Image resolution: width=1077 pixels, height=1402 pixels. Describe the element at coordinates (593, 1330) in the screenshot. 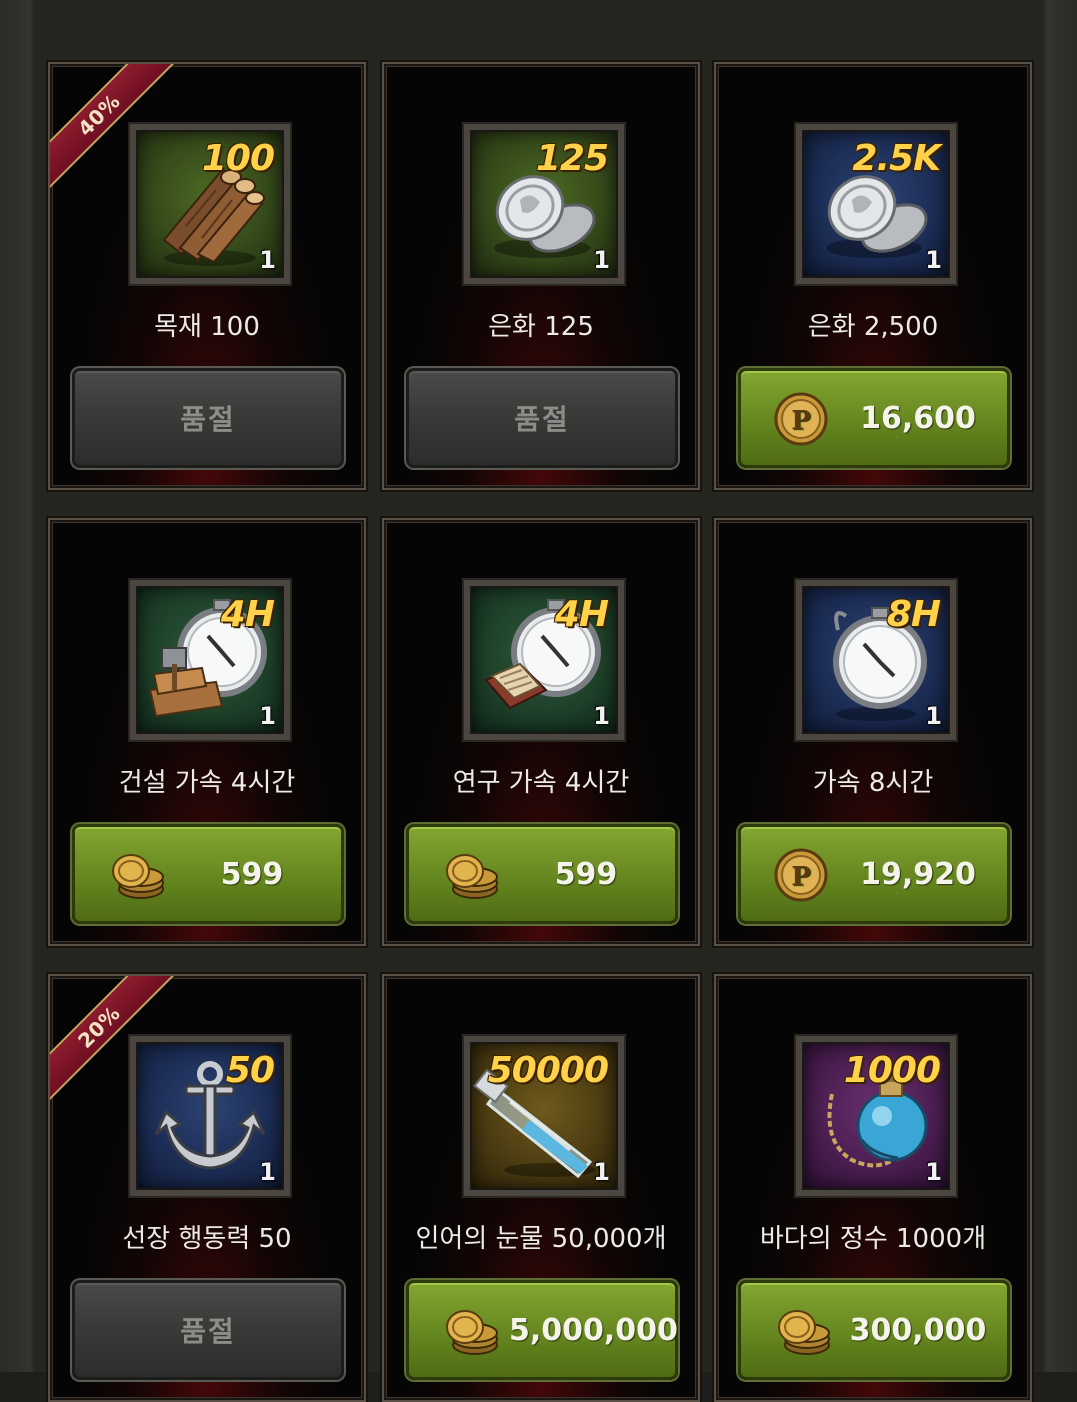

I see `price-label: 5,000,000` at that location.